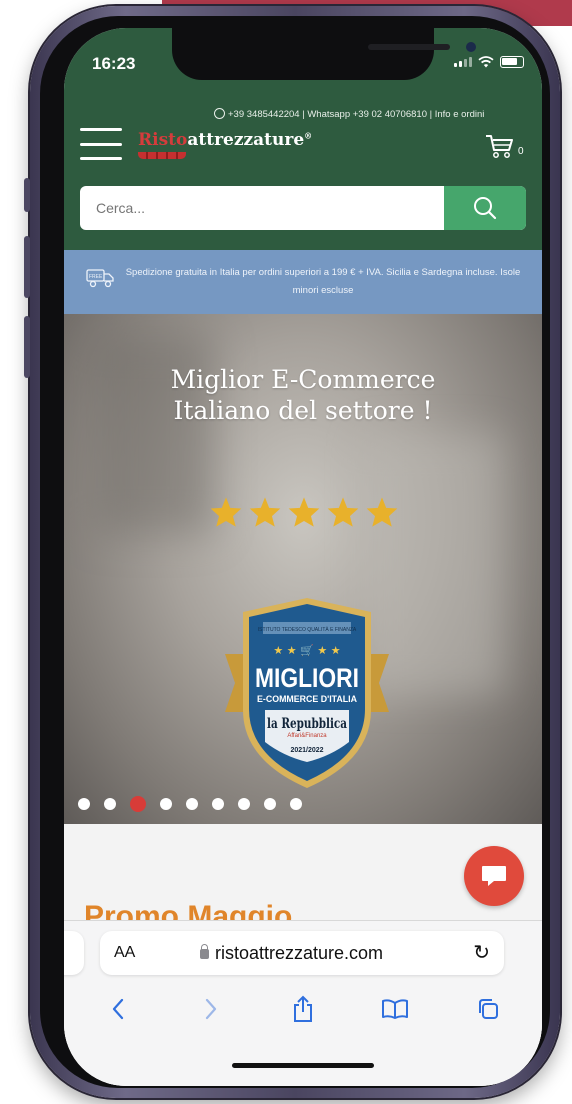 The image size is (572, 1104). What do you see at coordinates (163, 140) in the screenshot?
I see `logo-brand-red: Risto` at bounding box center [163, 140].